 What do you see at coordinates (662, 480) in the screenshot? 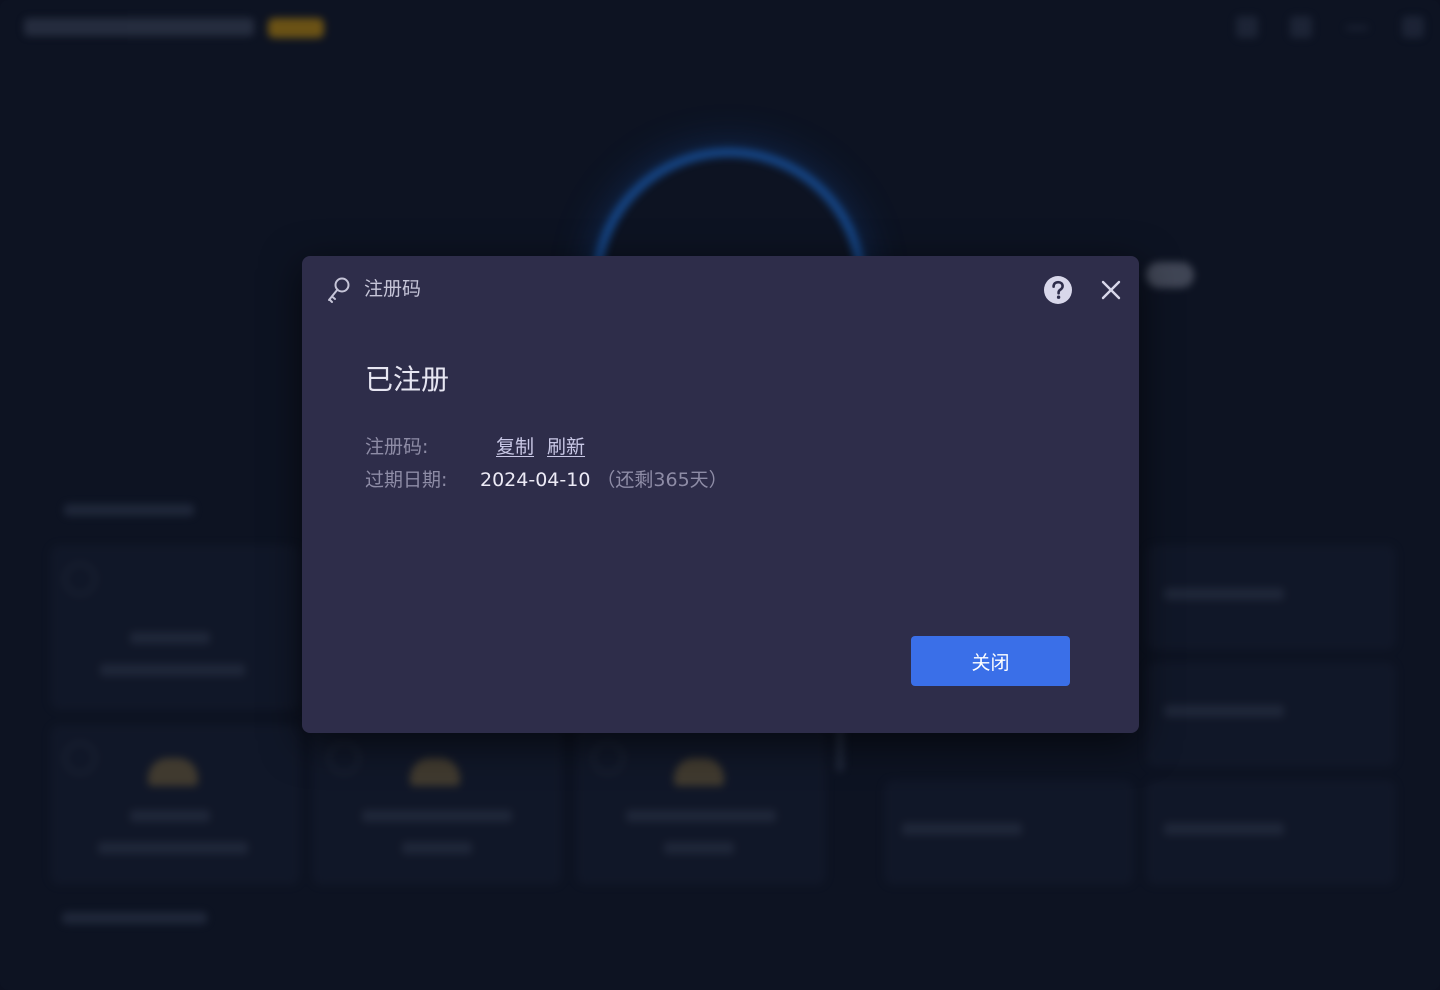
I see `days-remaining: （还剩365天）` at bounding box center [662, 480].